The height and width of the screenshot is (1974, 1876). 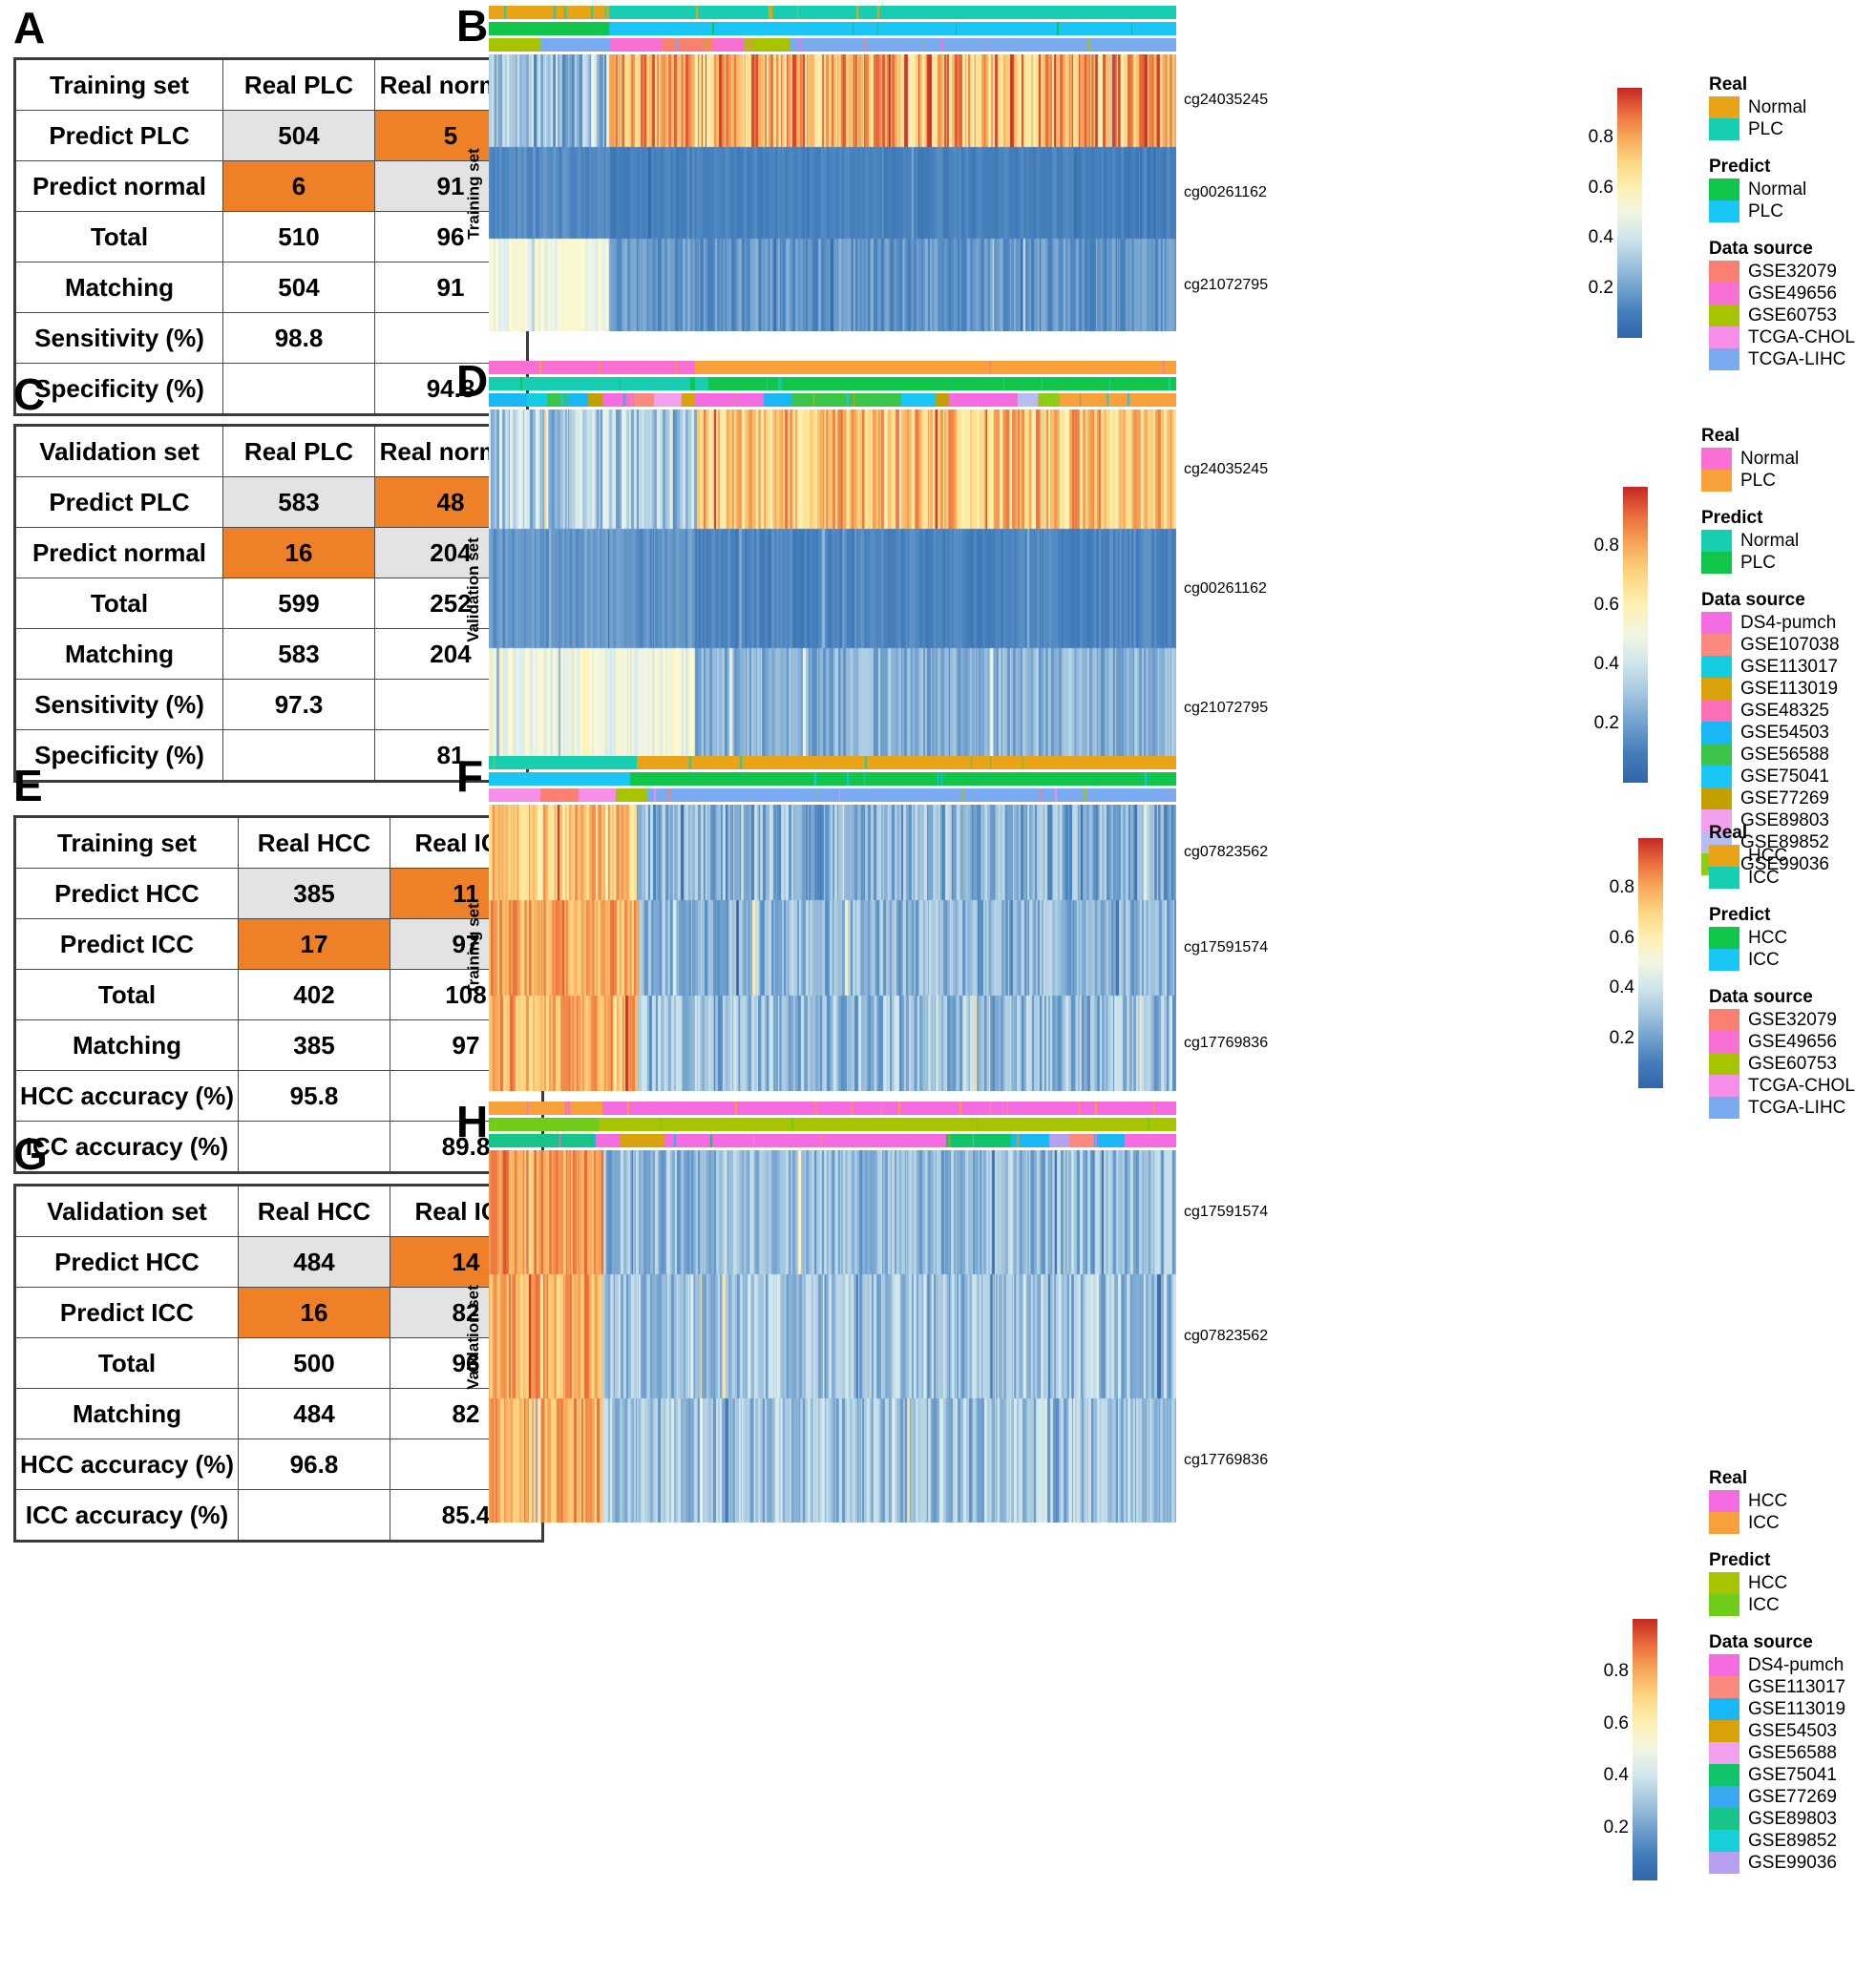 I want to click on table-cell: 98.8, so click(x=298, y=338).